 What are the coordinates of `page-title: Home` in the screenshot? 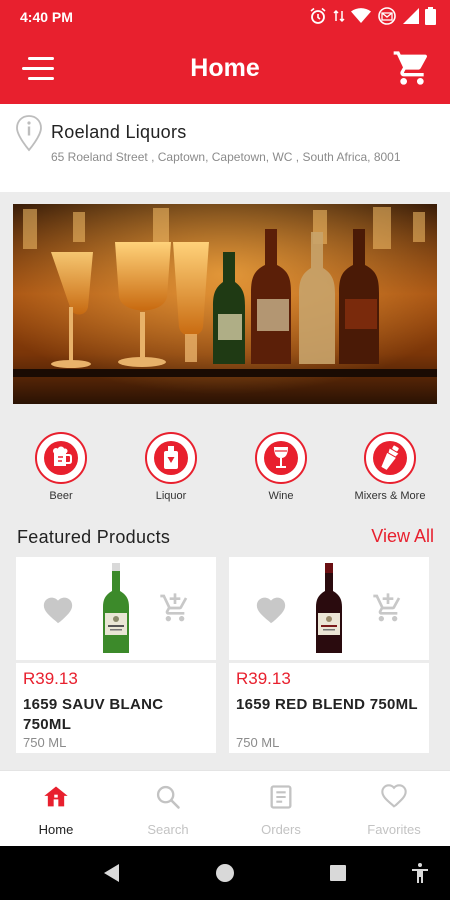 It's located at (225, 68).